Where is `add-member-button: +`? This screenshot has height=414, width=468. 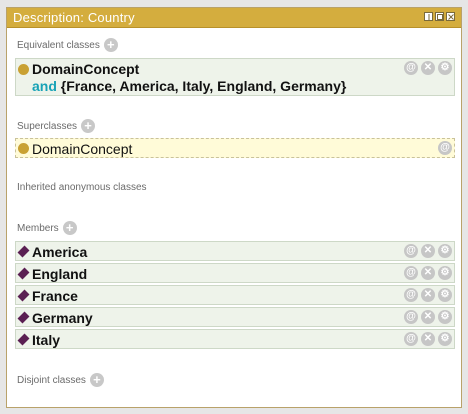 add-member-button: + is located at coordinates (69, 228).